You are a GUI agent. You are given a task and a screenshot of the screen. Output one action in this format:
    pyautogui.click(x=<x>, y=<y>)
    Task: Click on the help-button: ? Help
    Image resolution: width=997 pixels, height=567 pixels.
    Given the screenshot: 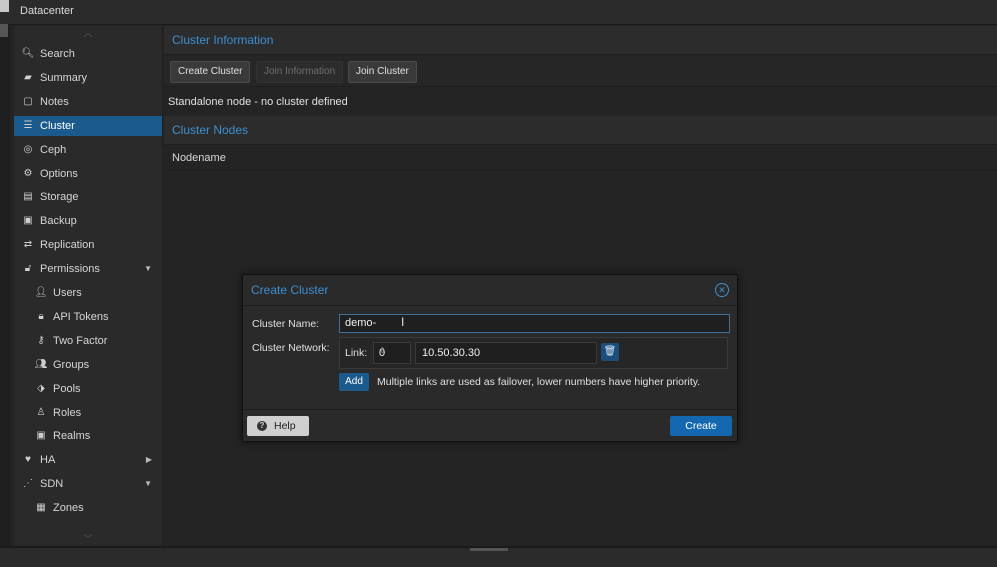 What is the action you would take?
    pyautogui.click(x=278, y=426)
    